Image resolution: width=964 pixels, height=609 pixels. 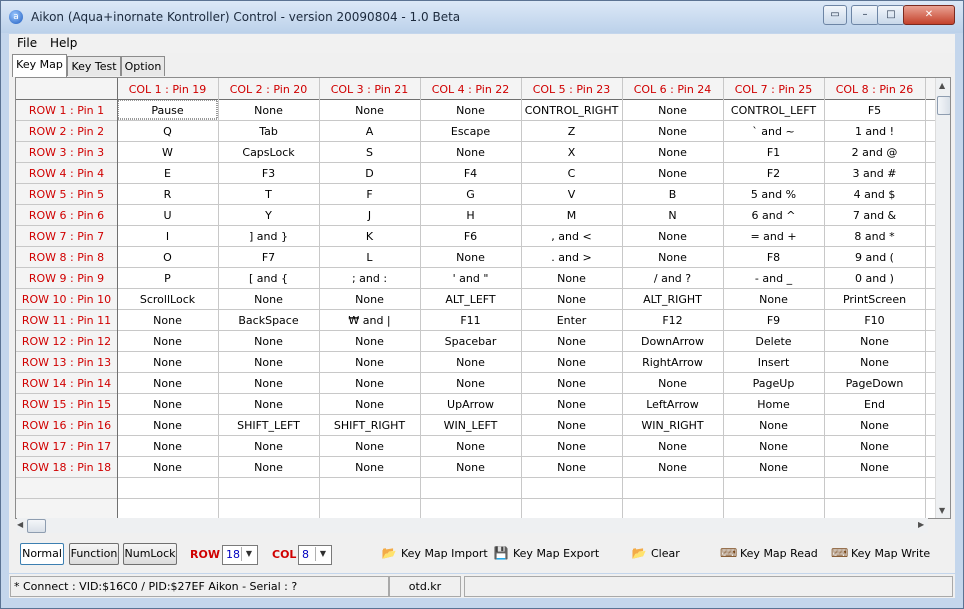 What do you see at coordinates (572, 89) in the screenshot?
I see `column-header: COL 5 : Pin 23` at bounding box center [572, 89].